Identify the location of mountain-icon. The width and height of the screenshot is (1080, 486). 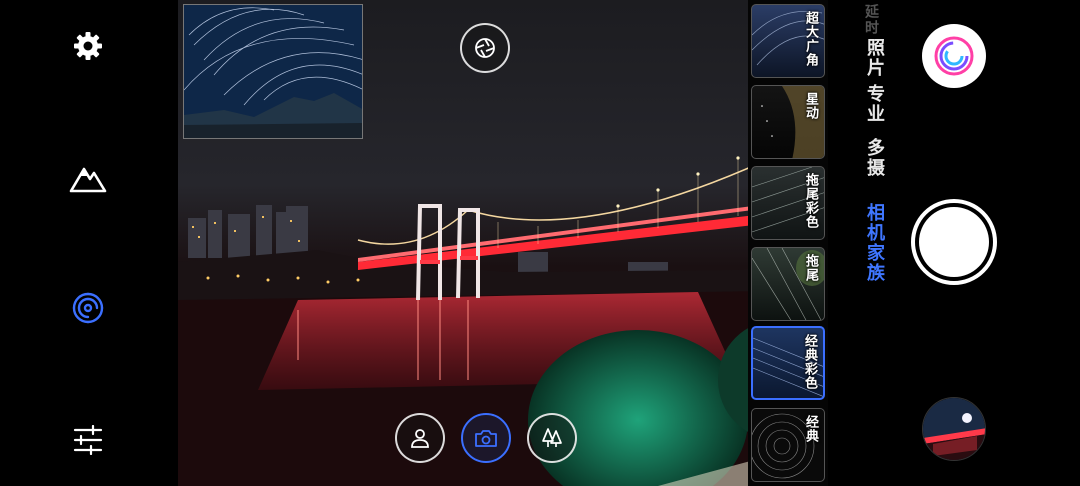
(88, 178).